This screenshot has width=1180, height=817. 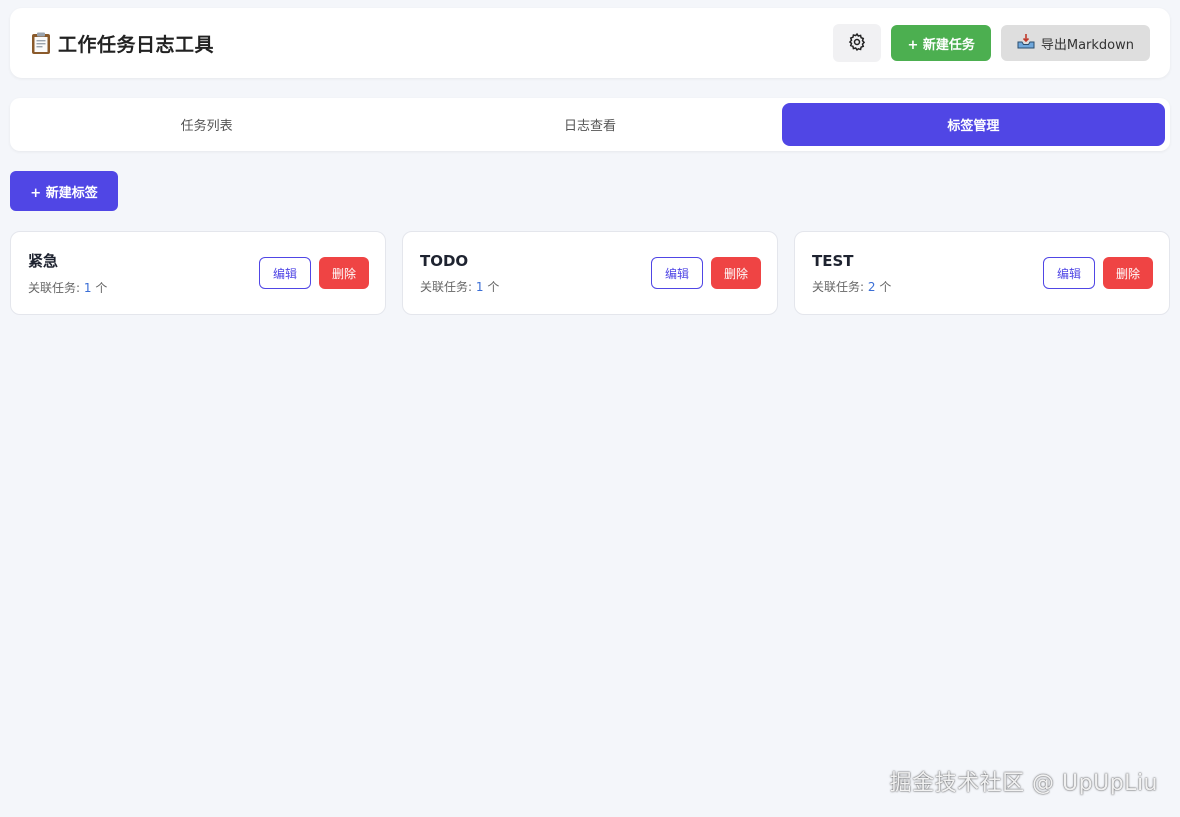 I want to click on main-tabs: 任务列表 日志查看 标签管理, so click(x=590, y=124).